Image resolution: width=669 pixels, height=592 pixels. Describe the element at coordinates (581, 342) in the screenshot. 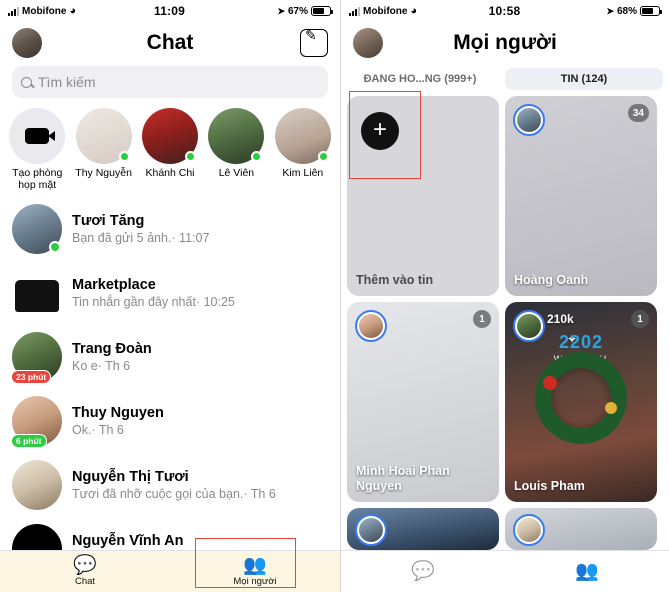

I see `overlay-text: 2202` at that location.